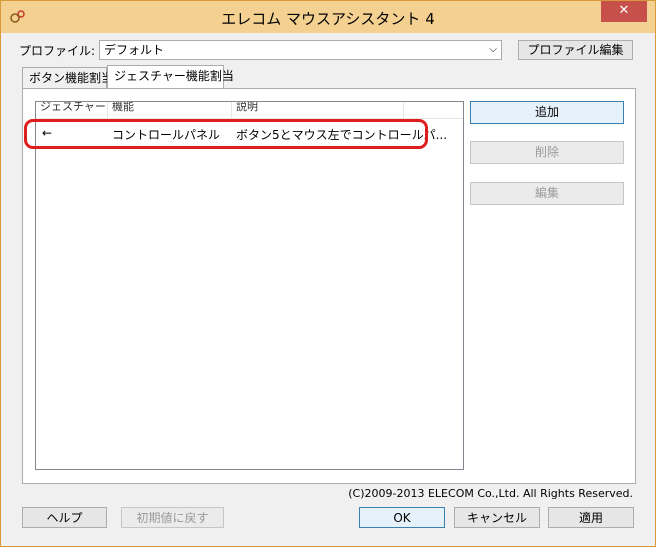 The width and height of the screenshot is (656, 547). I want to click on column-header-description: 説明, so click(318, 110).